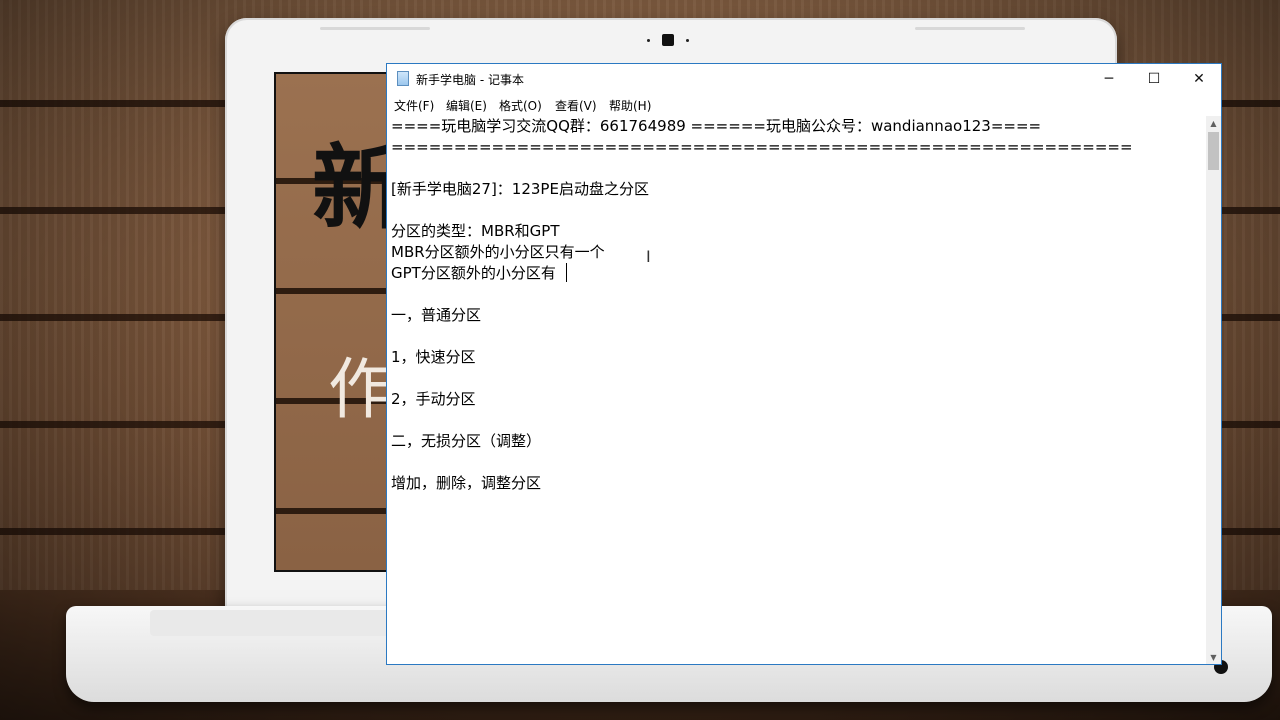 This screenshot has height=720, width=1280. What do you see at coordinates (1109, 79) in the screenshot?
I see `minimize-button: ─` at bounding box center [1109, 79].